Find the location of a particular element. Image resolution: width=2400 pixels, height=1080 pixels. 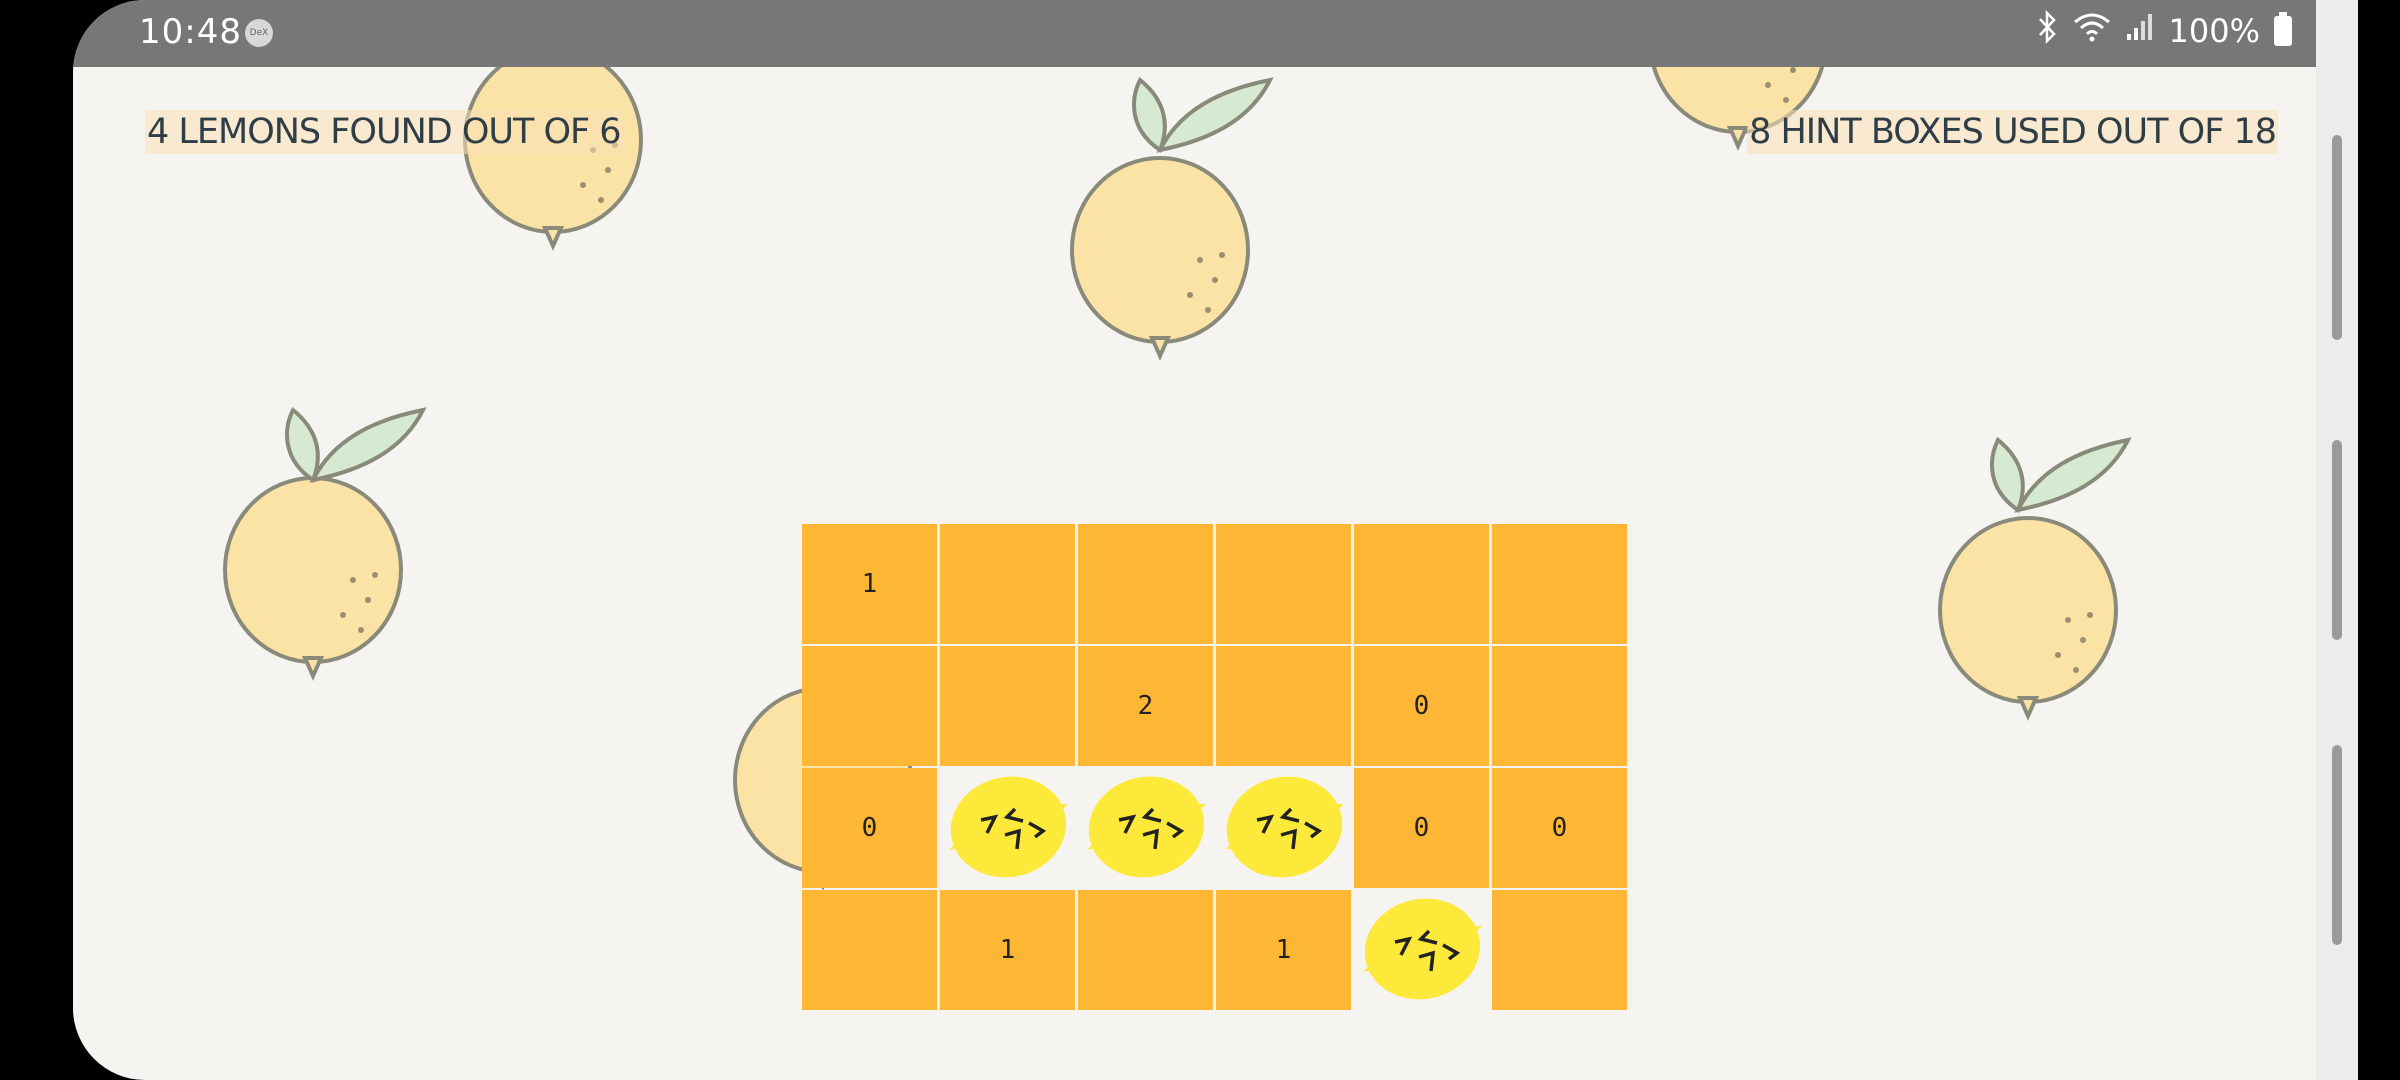

grid-cell: 2 is located at coordinates (1145, 706).